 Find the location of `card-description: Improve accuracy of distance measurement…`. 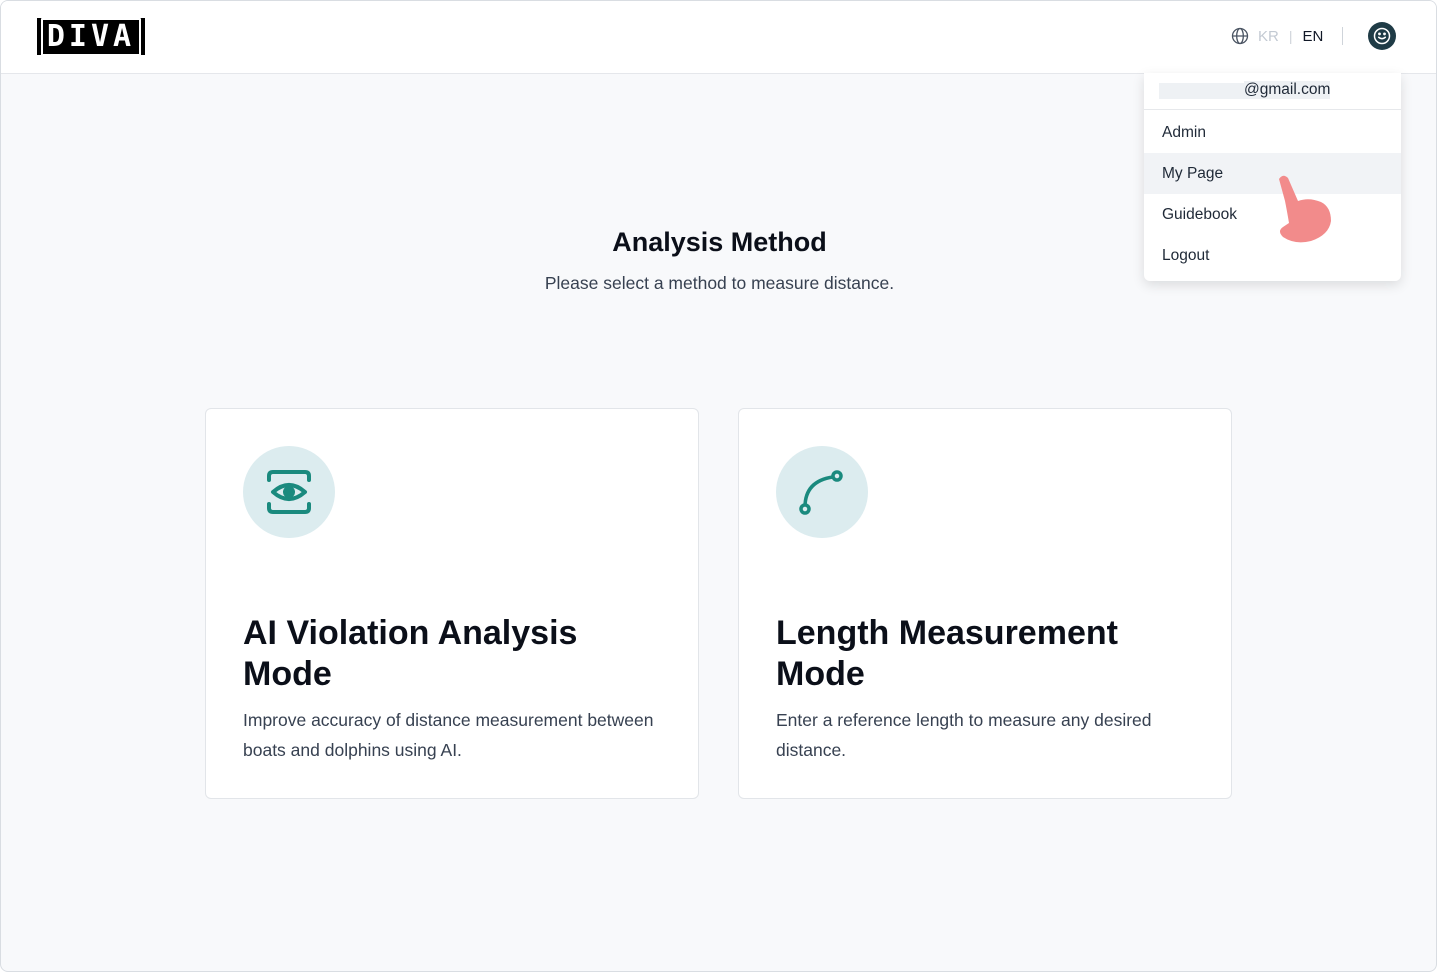

card-description: Improve accuracy of distance measurement… is located at coordinates (448, 735).